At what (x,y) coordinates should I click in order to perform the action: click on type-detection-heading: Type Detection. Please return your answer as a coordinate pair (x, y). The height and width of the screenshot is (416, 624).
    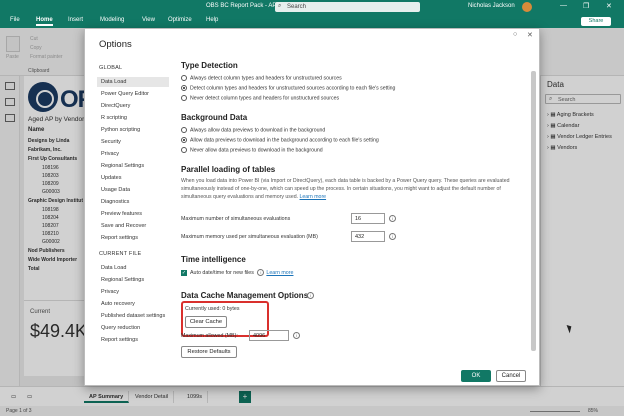
    Looking at the image, I should click on (209, 65).